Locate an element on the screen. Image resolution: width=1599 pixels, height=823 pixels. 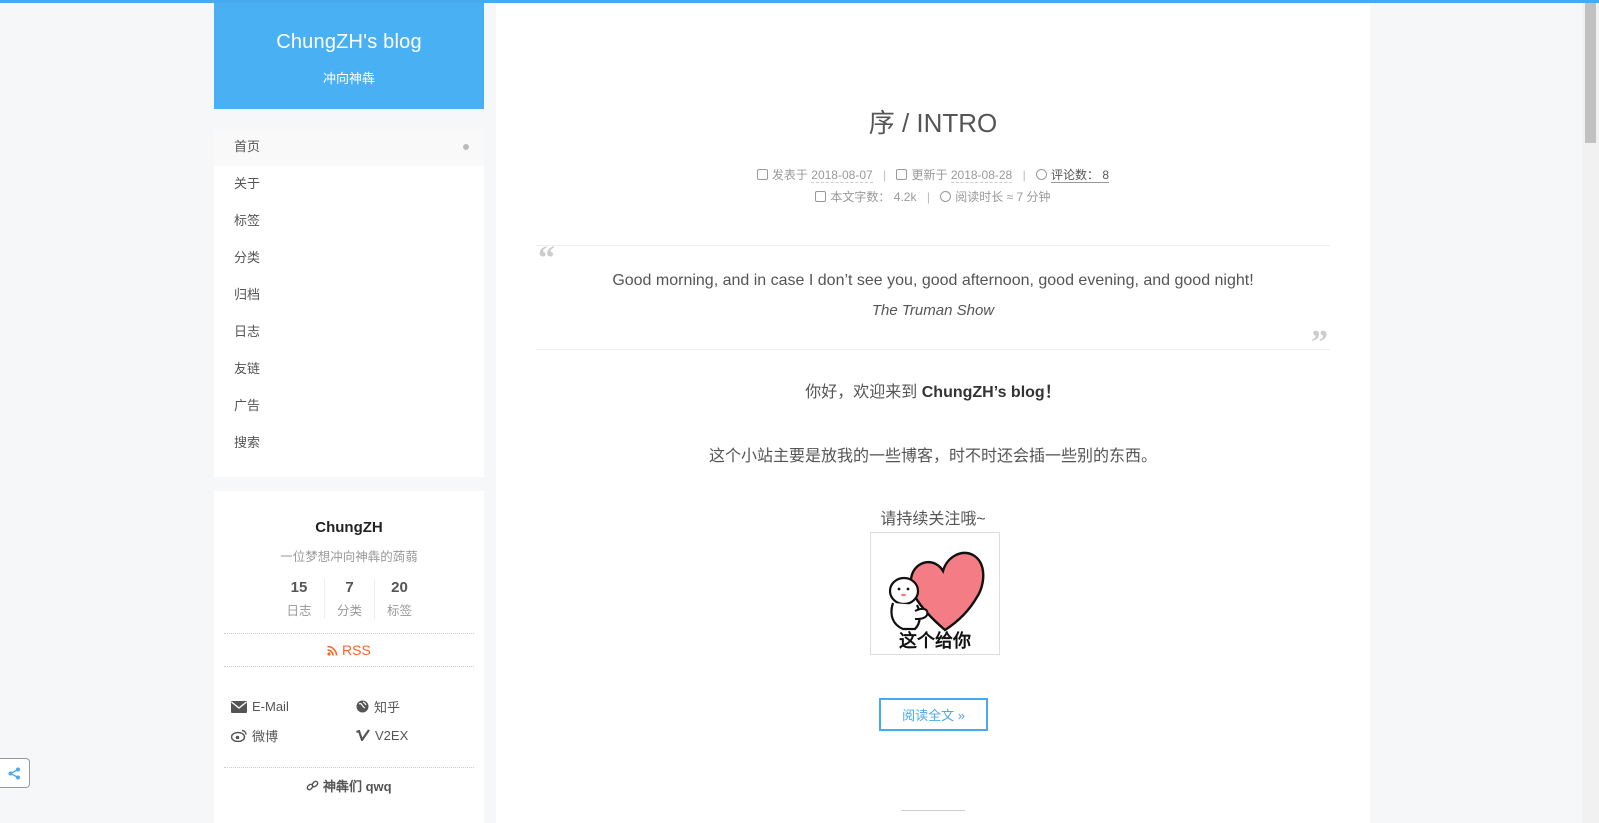
friends-label: 神犇们 qwq is located at coordinates (357, 786).